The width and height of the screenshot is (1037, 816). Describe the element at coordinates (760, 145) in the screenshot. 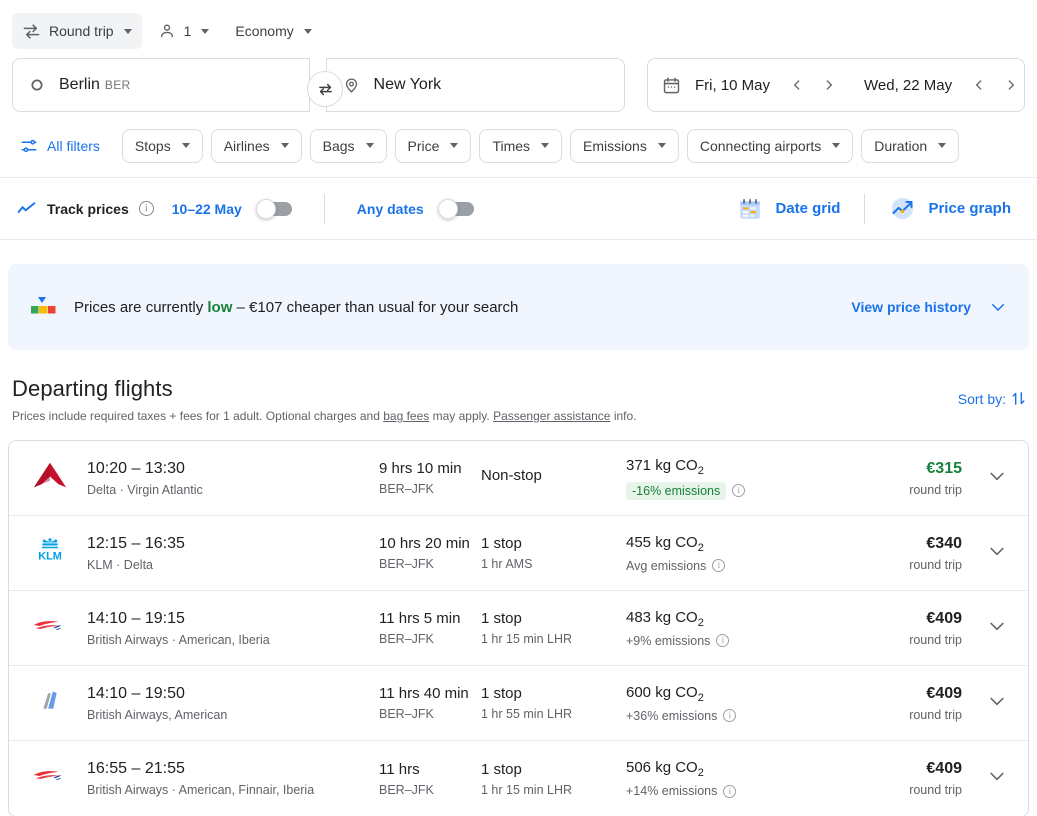

I see `filter-chip-label: Connecting airports` at that location.